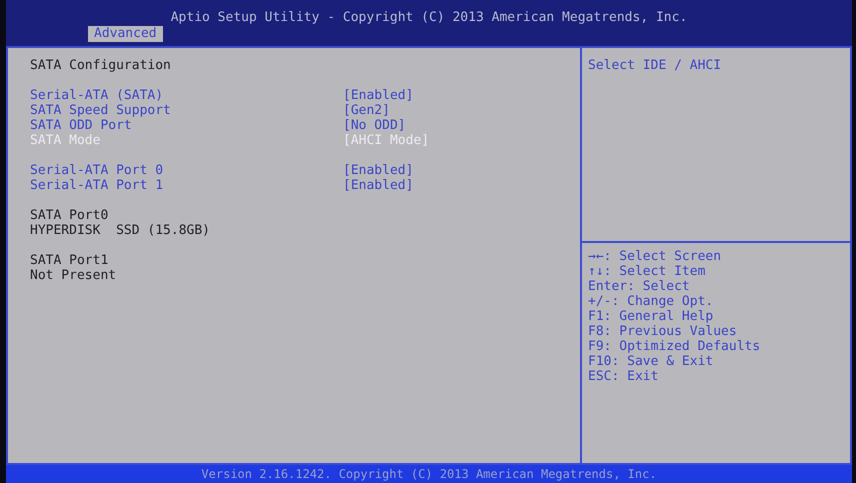 This screenshot has height=483, width=856. I want to click on setting-label: SATA Speed Support, so click(186, 110).